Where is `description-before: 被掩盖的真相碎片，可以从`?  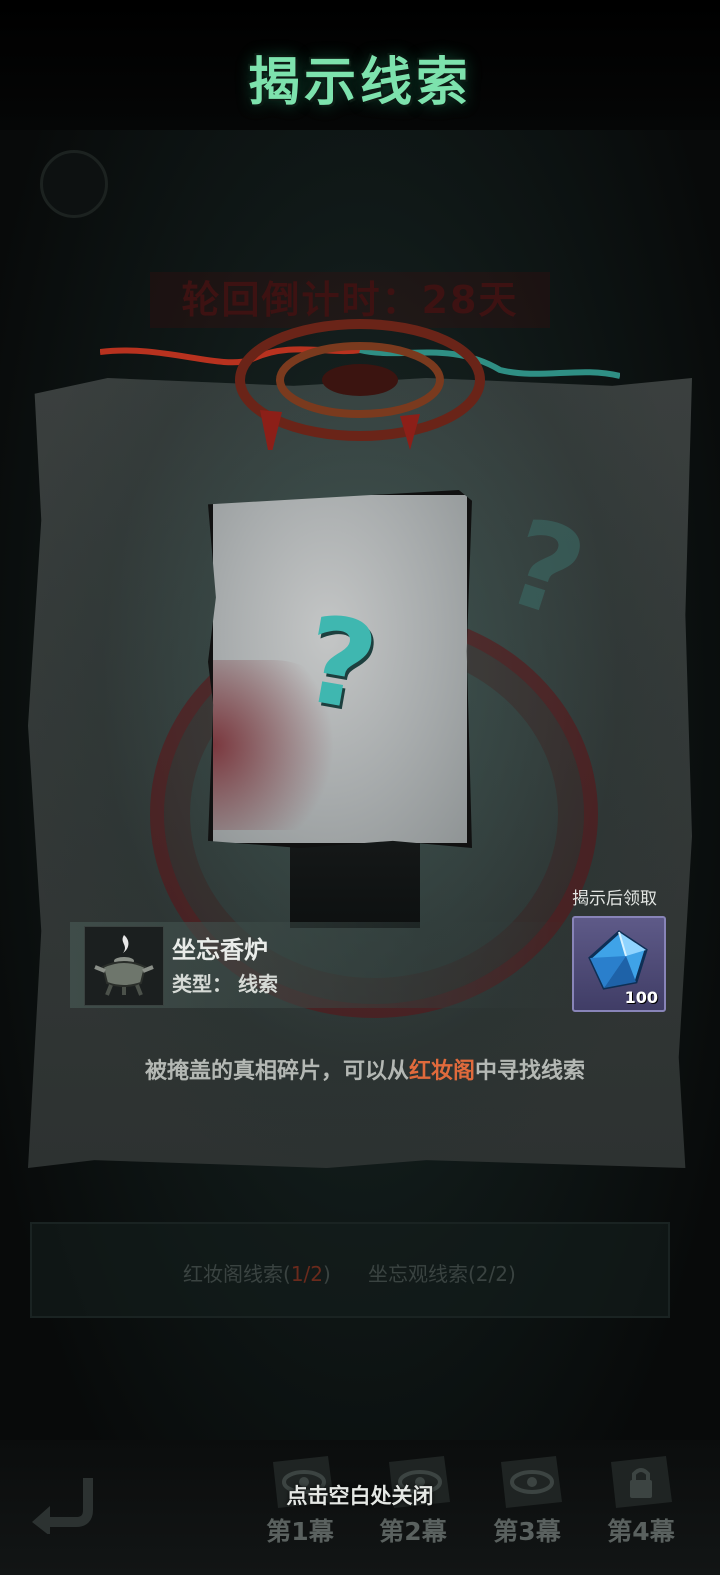 description-before: 被掩盖的真相碎片，可以从 is located at coordinates (276, 1071).